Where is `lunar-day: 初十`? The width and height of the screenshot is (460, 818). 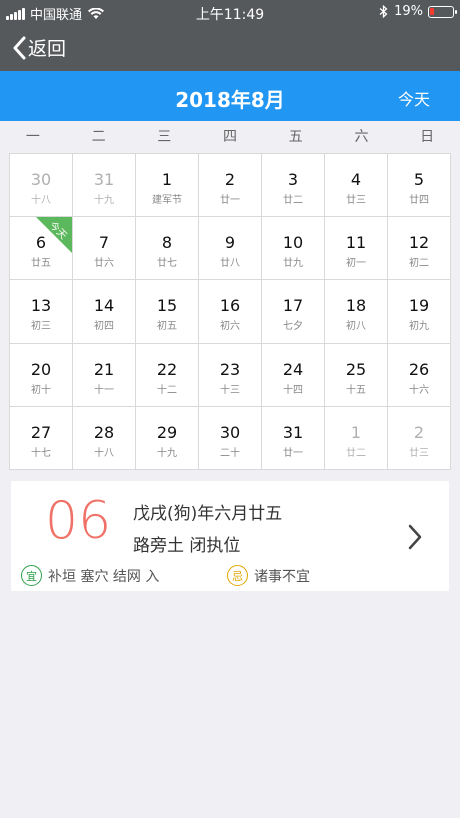
lunar-day: 初十 is located at coordinates (41, 390).